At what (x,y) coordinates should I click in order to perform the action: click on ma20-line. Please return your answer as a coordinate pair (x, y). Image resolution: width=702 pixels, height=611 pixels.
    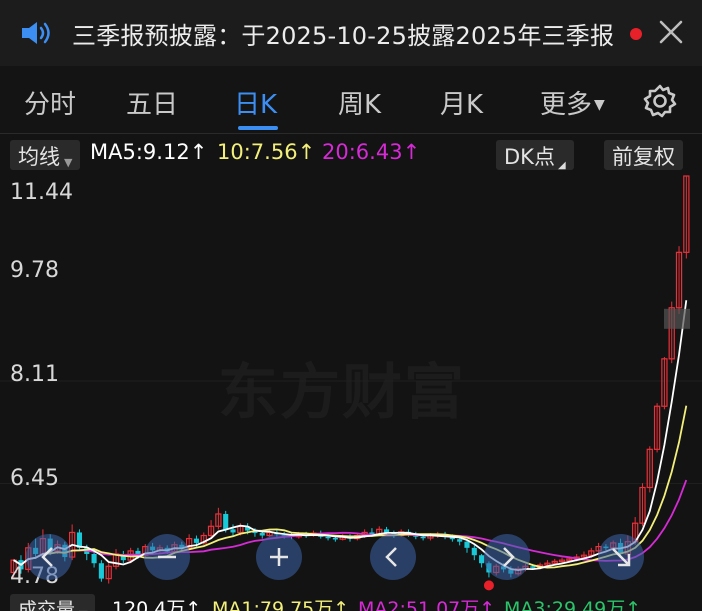
    Looking at the image, I should click on (350, 522).